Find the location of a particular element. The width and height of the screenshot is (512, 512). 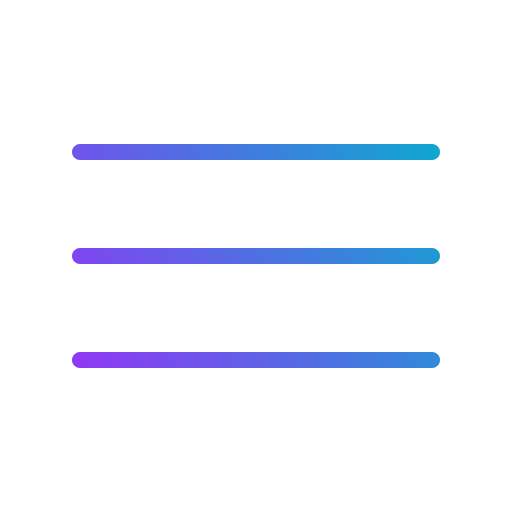

menu-bar-middle is located at coordinates (256, 256).